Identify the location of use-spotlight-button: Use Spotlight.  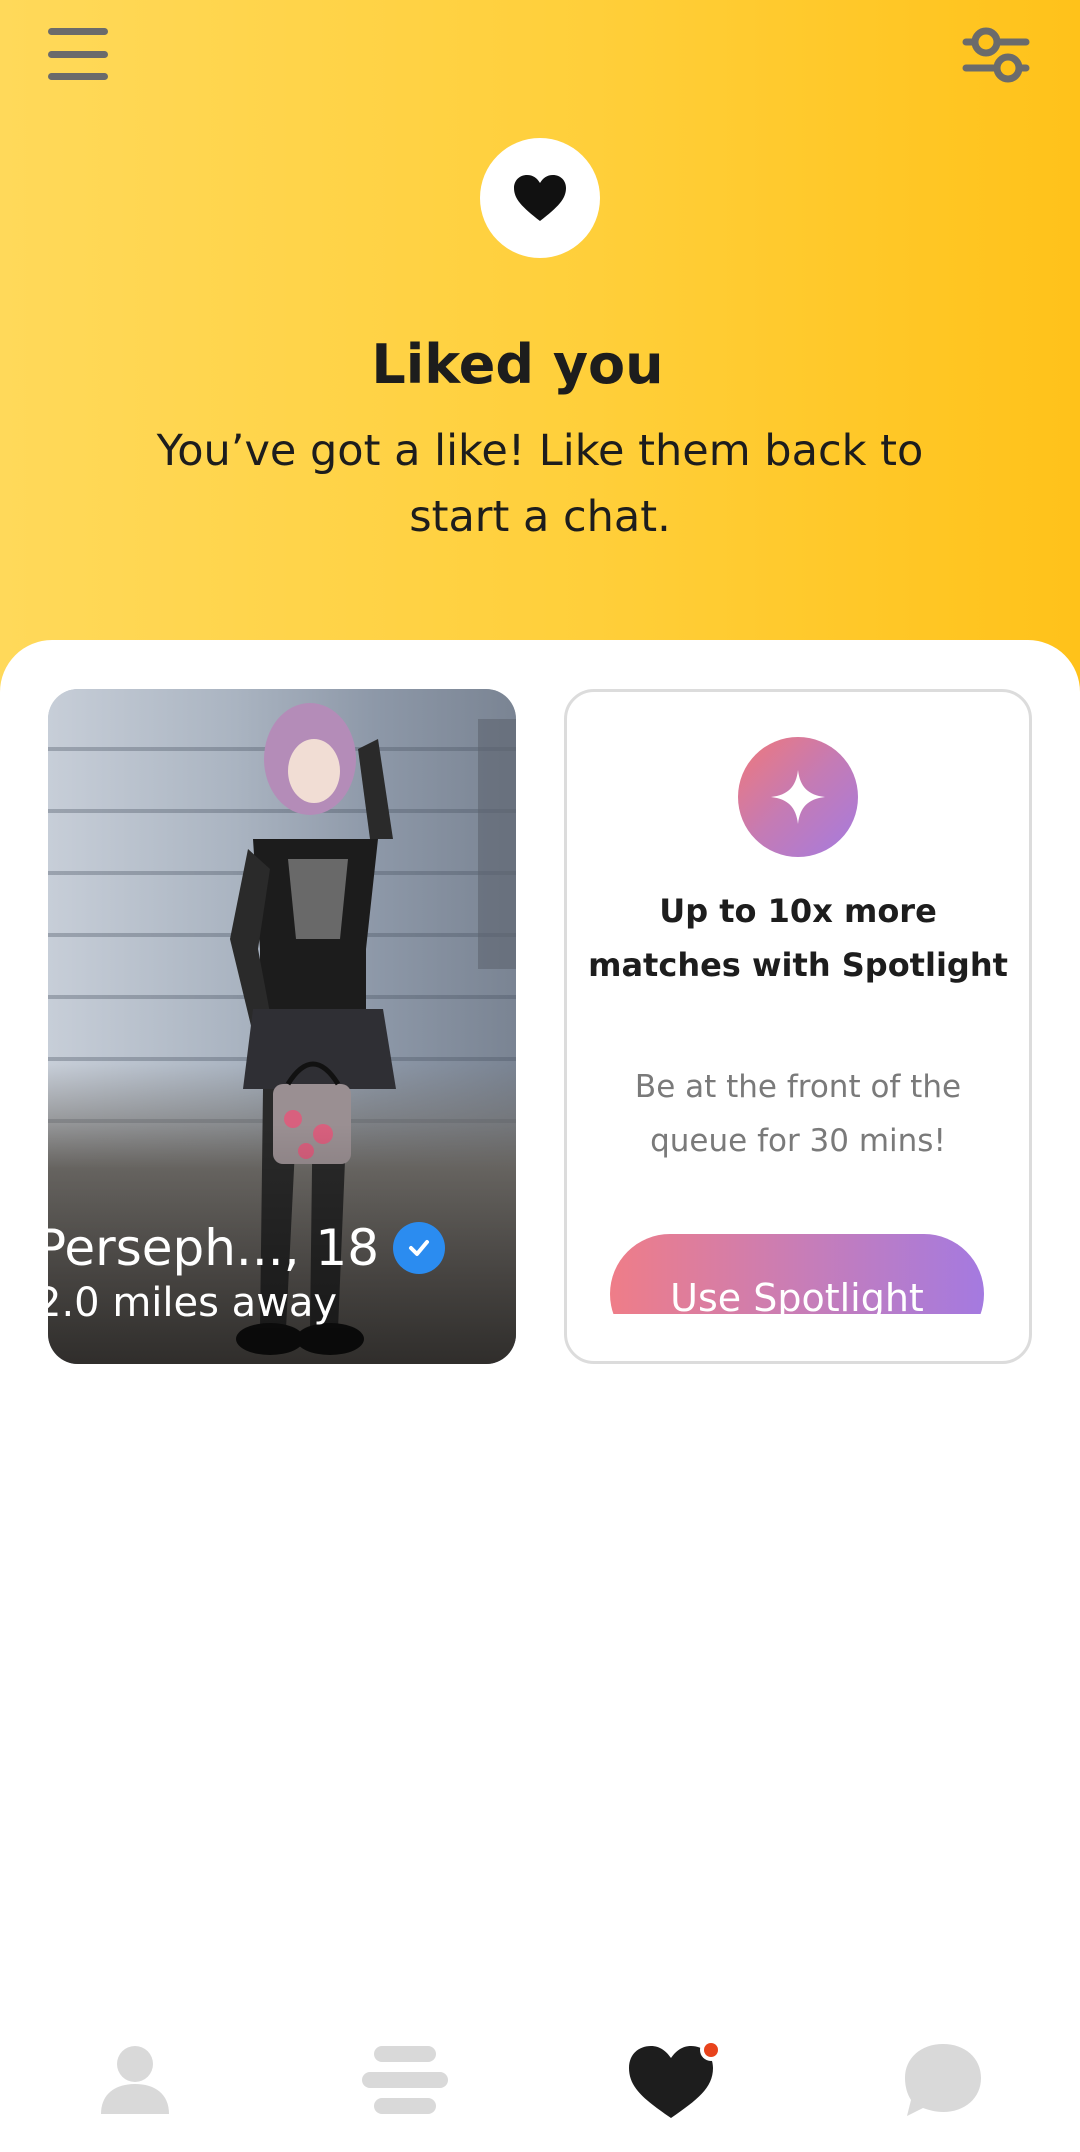
(797, 1274).